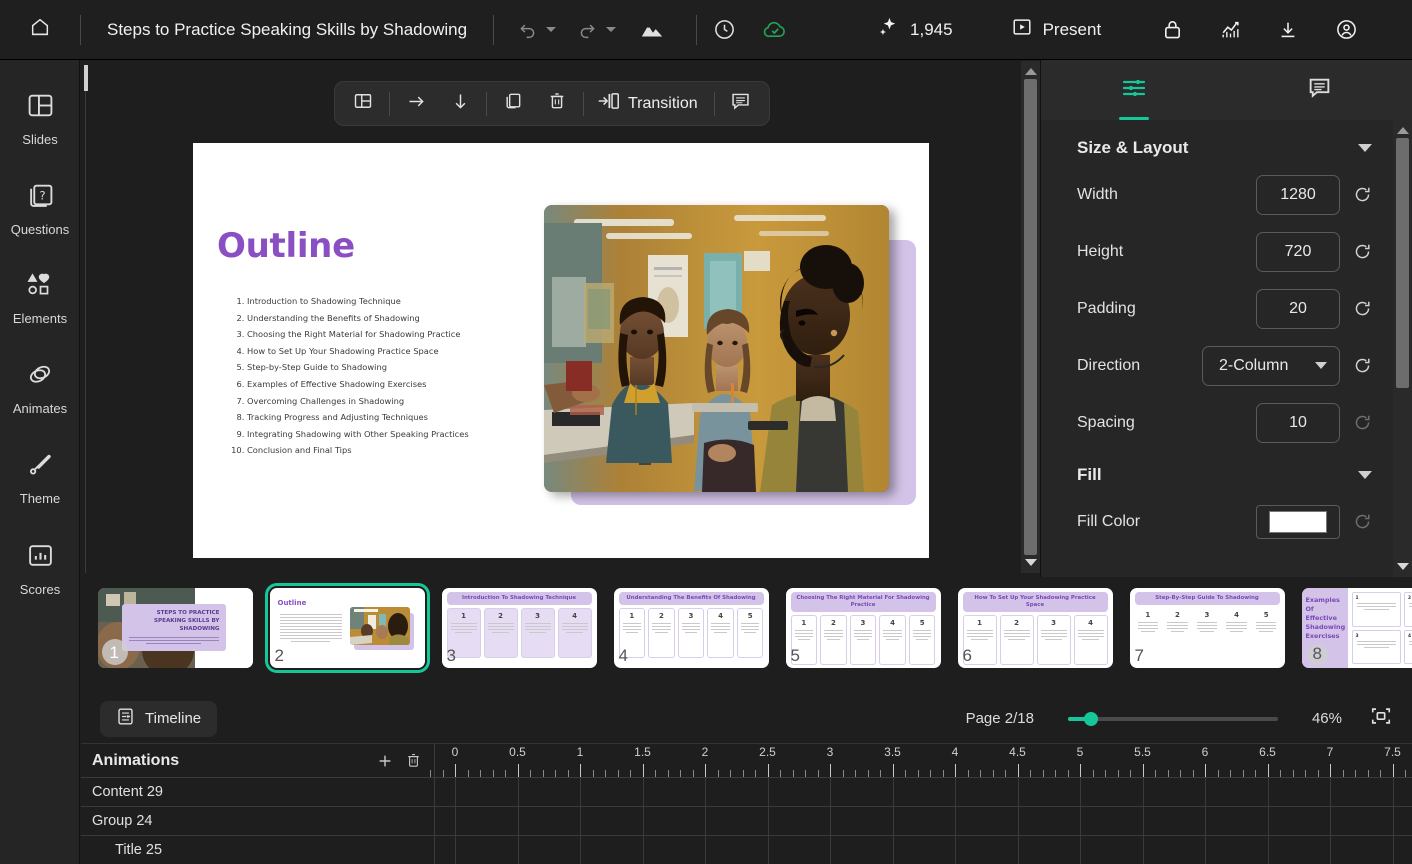 This screenshot has width=1412, height=864. I want to click on account-avatar-icon, so click(1346, 29).